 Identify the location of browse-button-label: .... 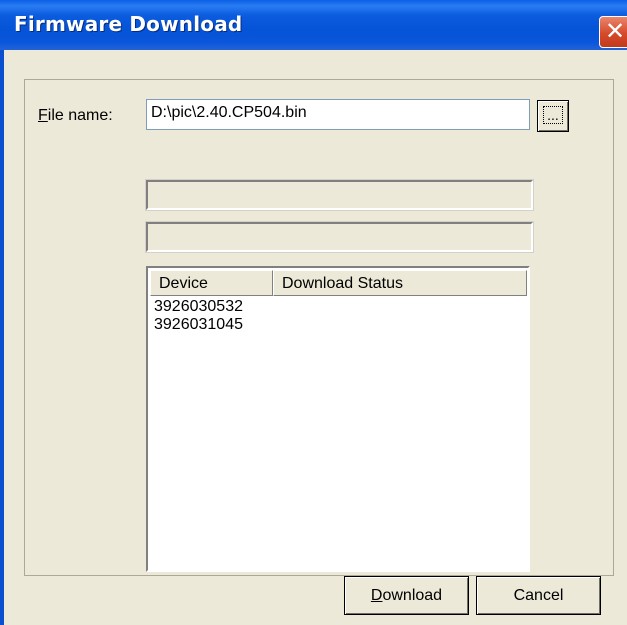
(553, 115).